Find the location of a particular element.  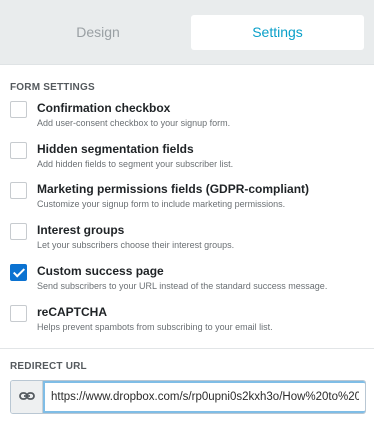

section-divider is located at coordinates (187, 348).